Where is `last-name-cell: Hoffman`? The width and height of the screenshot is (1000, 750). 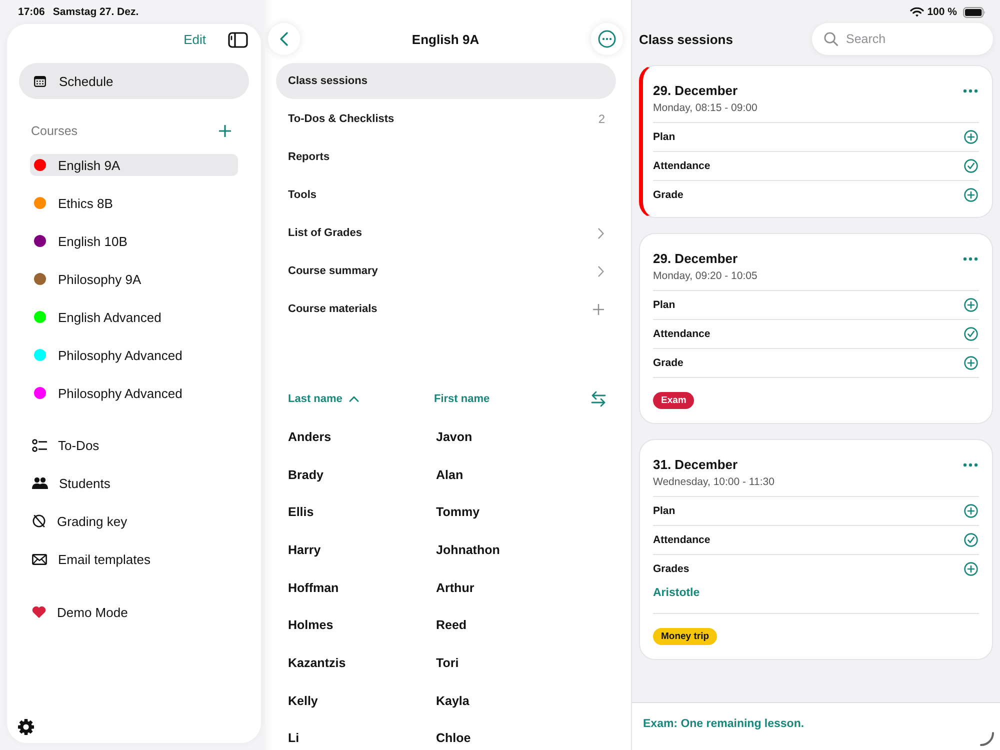
last-name-cell: Hoffman is located at coordinates (313, 587).